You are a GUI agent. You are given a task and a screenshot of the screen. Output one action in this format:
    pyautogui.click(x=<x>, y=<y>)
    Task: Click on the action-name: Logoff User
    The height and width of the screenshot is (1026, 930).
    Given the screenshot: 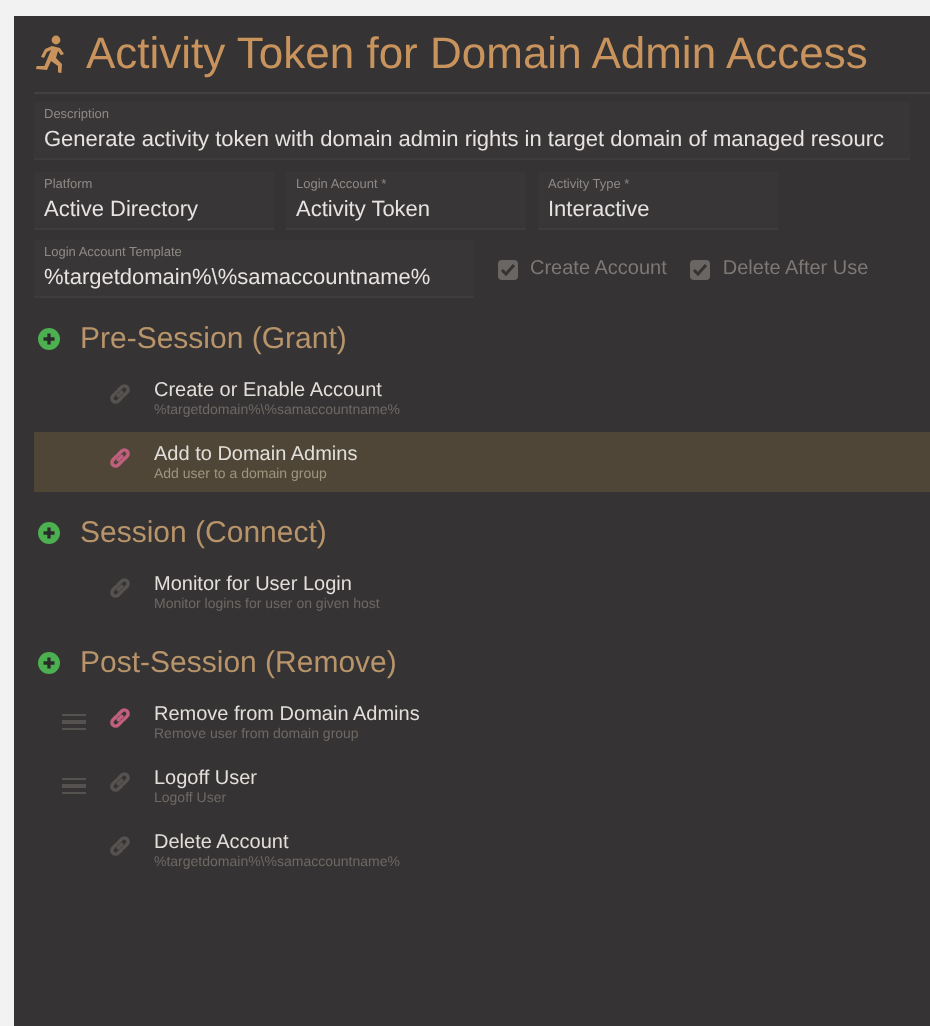 What is the action you would take?
    pyautogui.click(x=206, y=778)
    